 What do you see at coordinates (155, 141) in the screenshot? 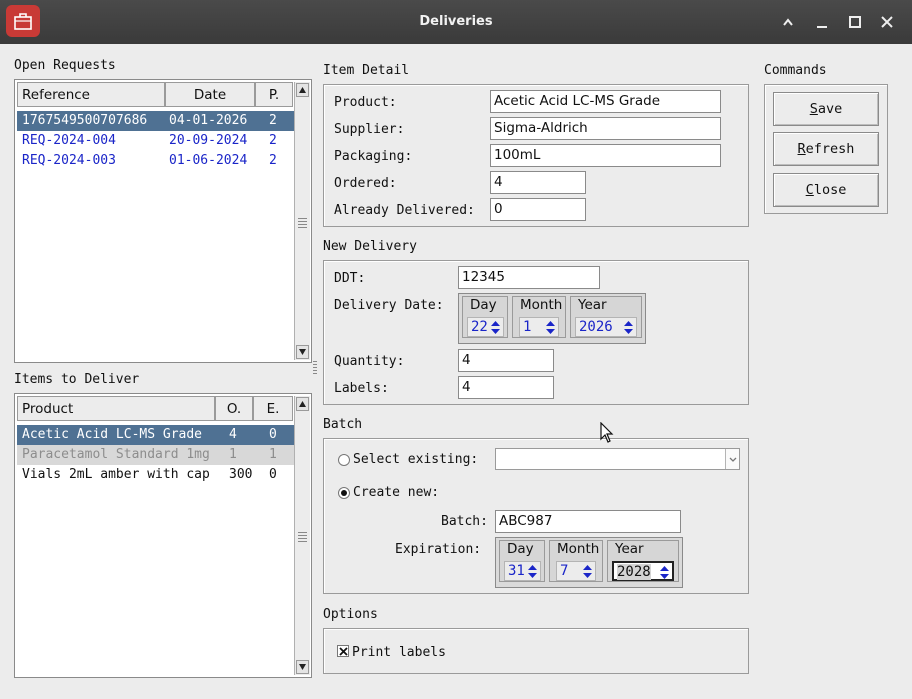
I see `table-row: REQ-2024-004 20-09-2024 2` at bounding box center [155, 141].